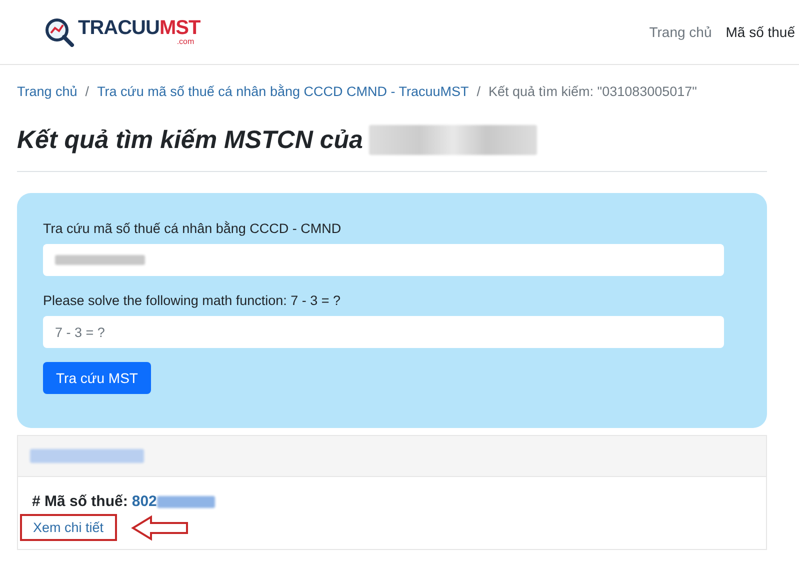 This screenshot has height=561, width=799. What do you see at coordinates (680, 32) in the screenshot?
I see `nav-link: Trang chủ` at bounding box center [680, 32].